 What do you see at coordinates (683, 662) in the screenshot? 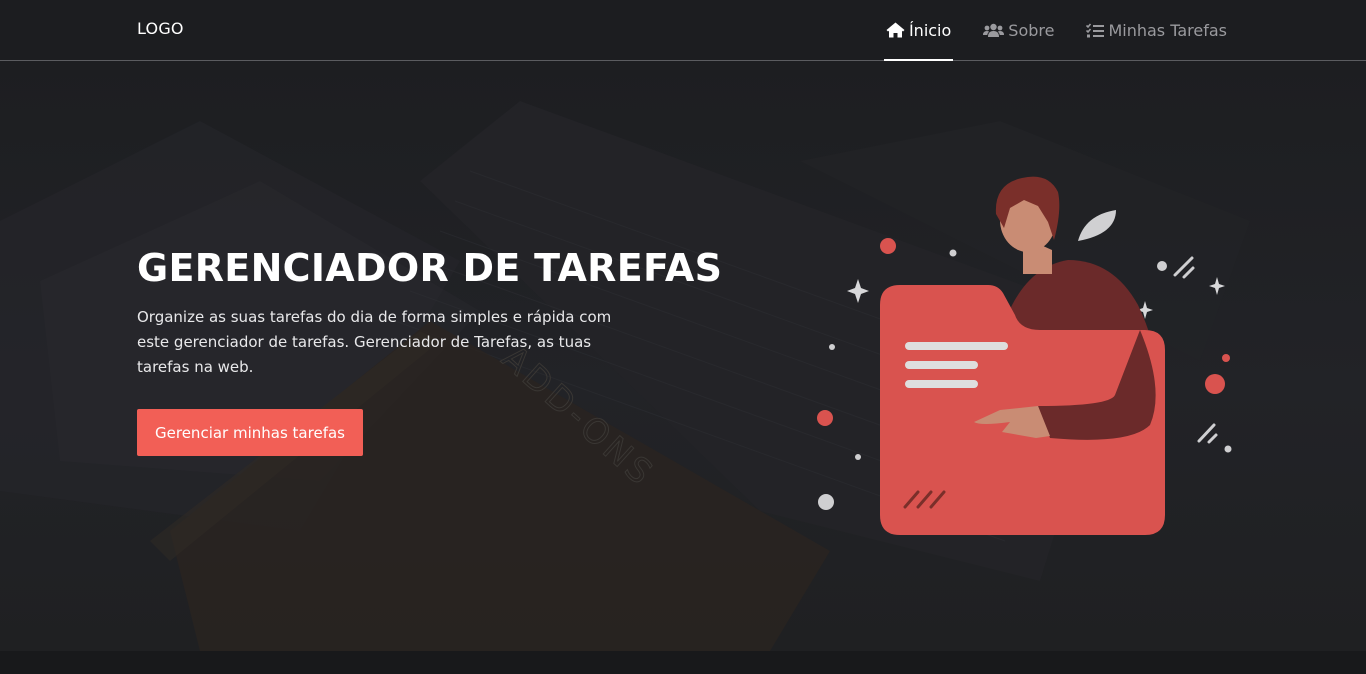
I see `page-bottom-strip` at bounding box center [683, 662].